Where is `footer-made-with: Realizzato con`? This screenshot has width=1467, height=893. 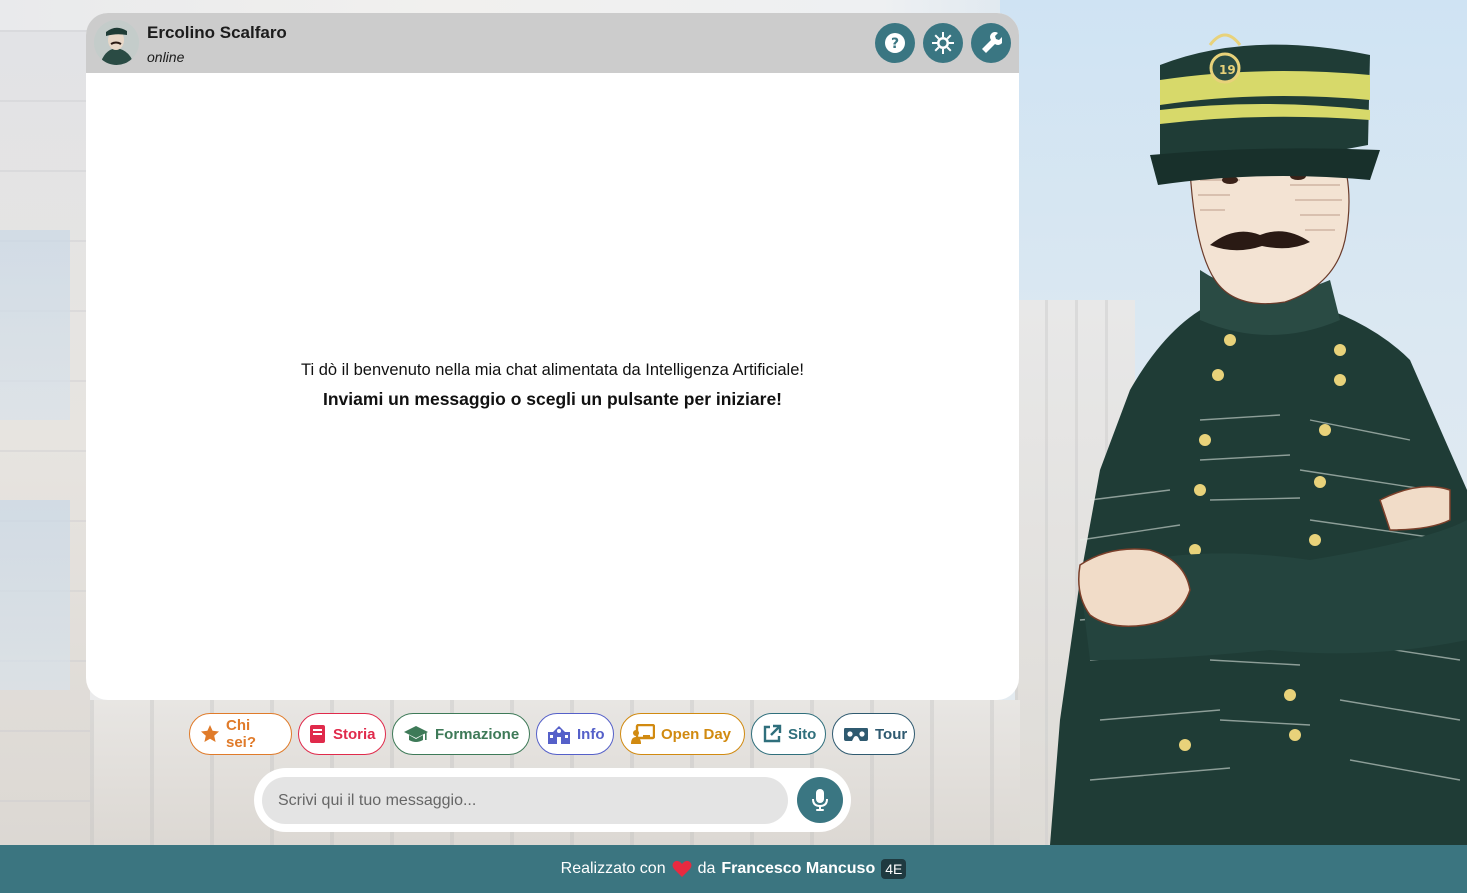
footer-made-with: Realizzato con is located at coordinates (613, 868).